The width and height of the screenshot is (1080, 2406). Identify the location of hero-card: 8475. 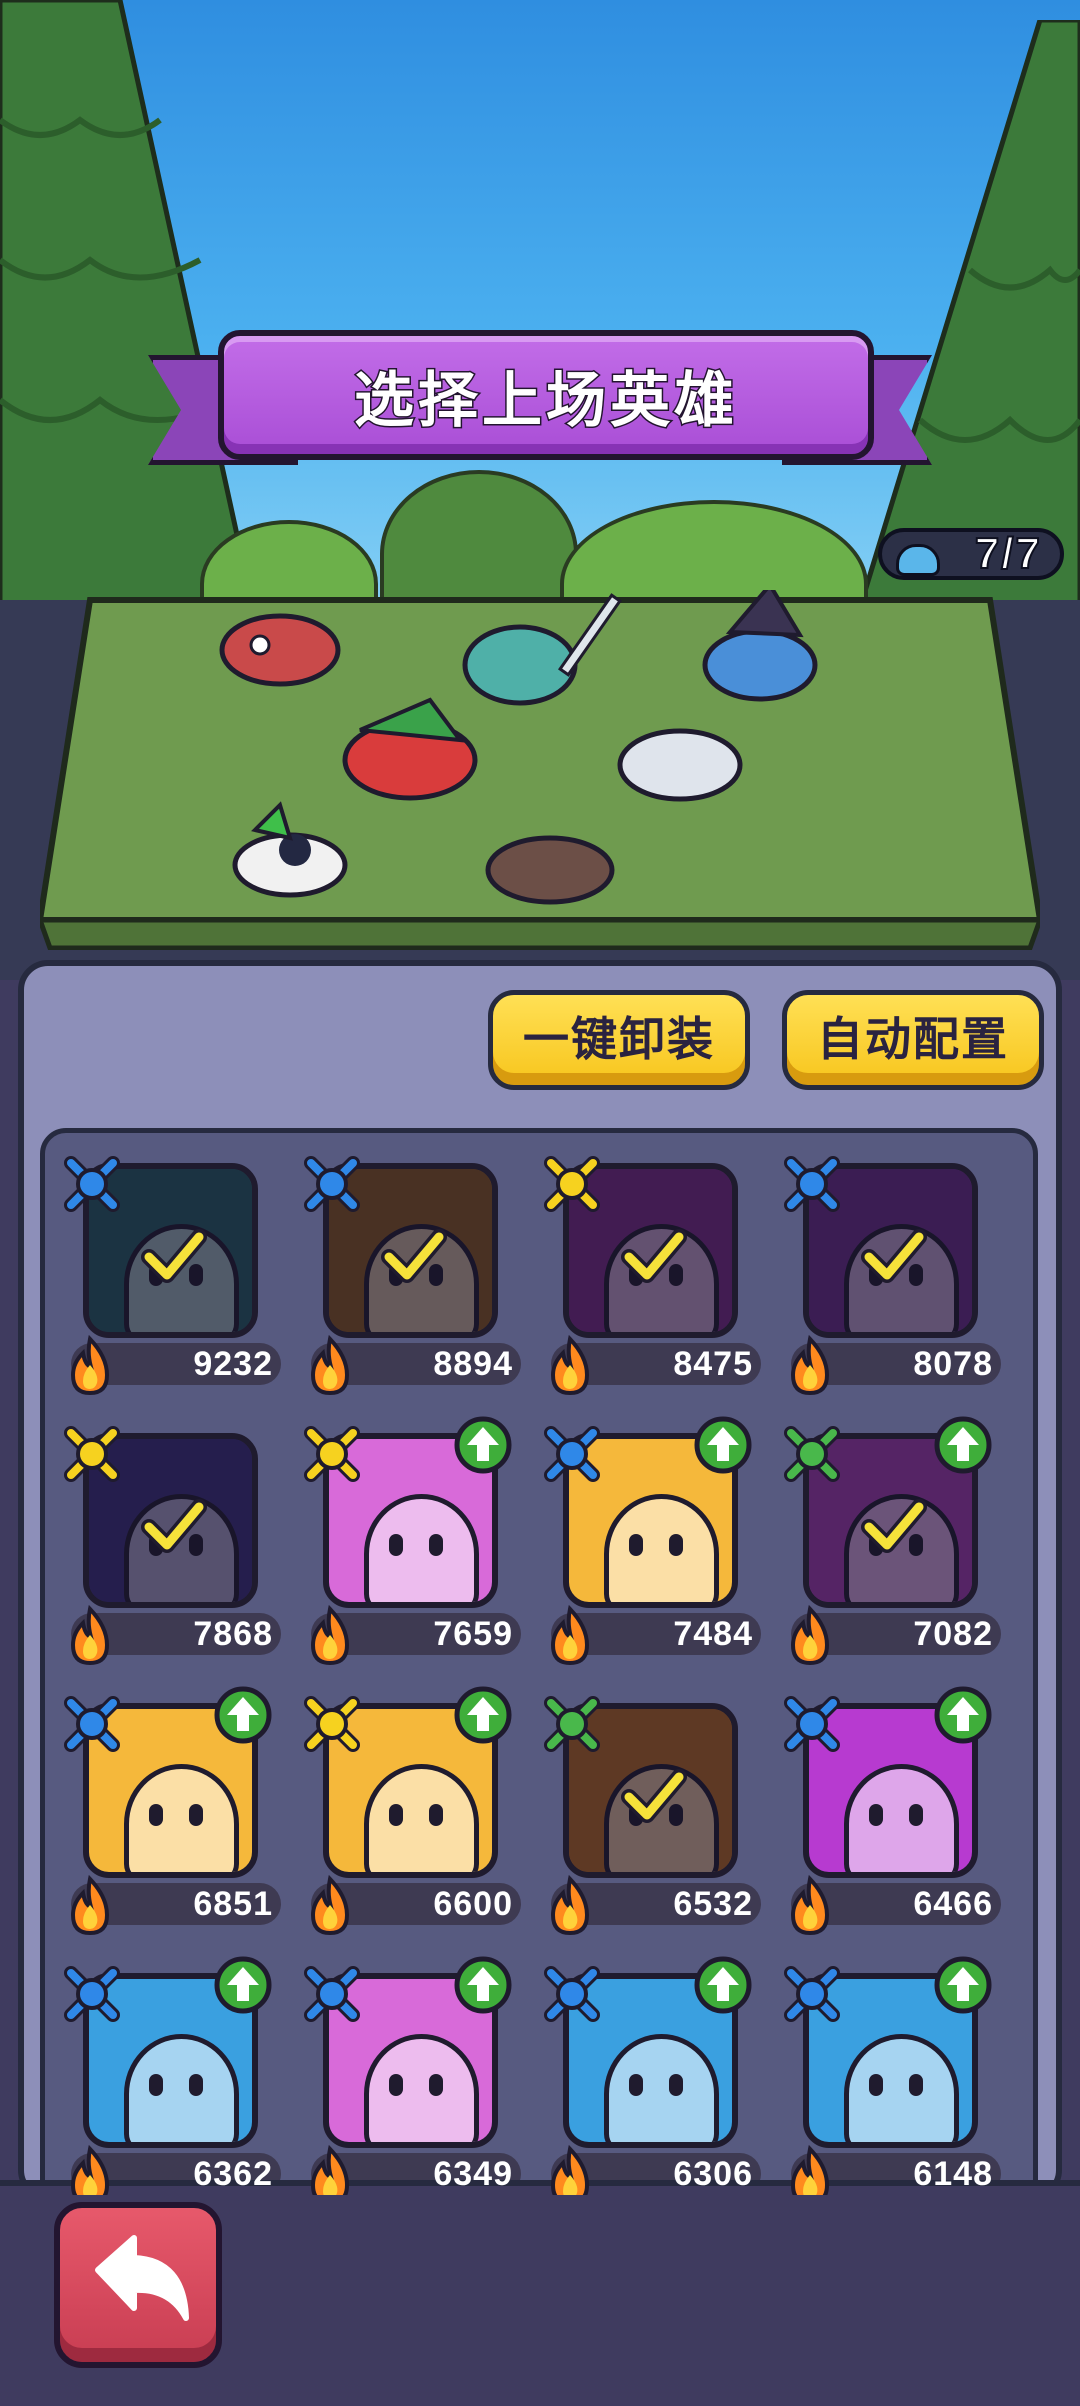
(652, 1279).